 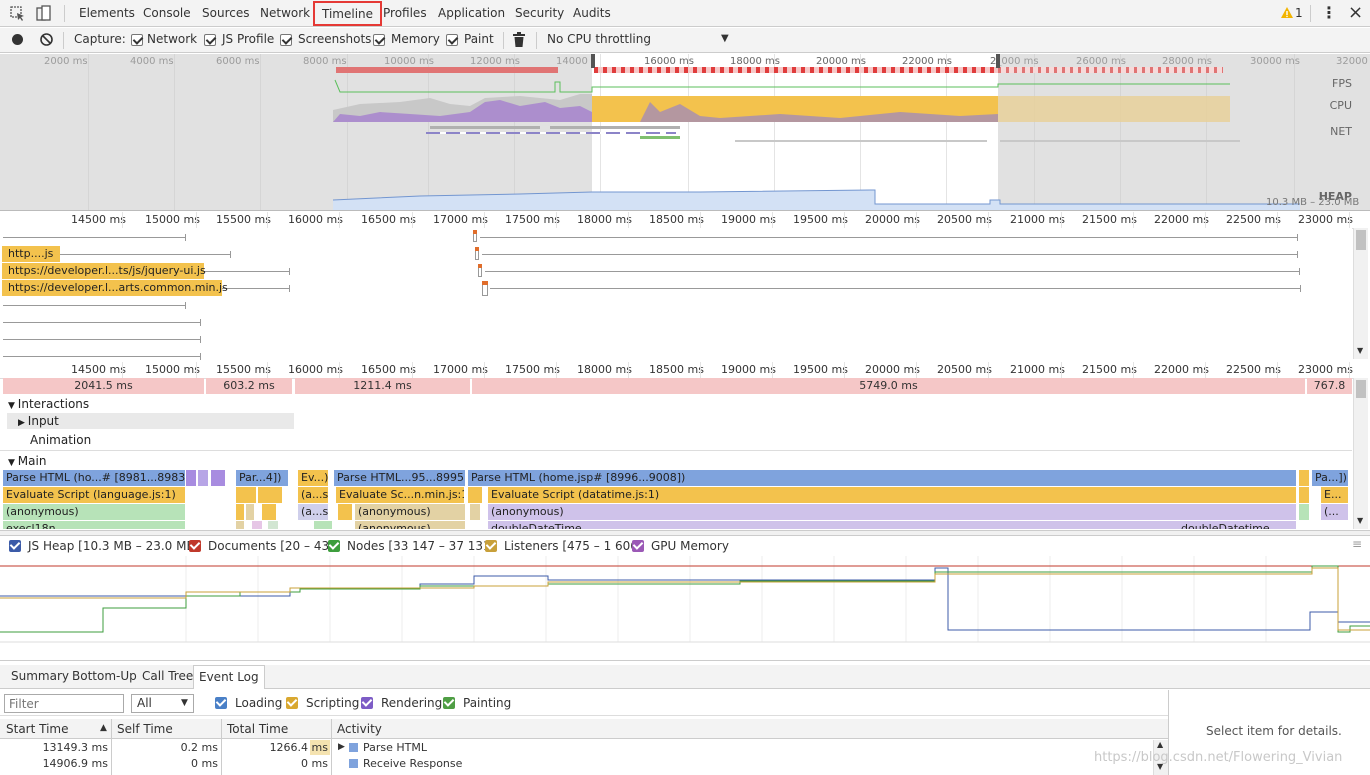 I want to click on parse-html-event: Pa...]), so click(x=1330, y=478).